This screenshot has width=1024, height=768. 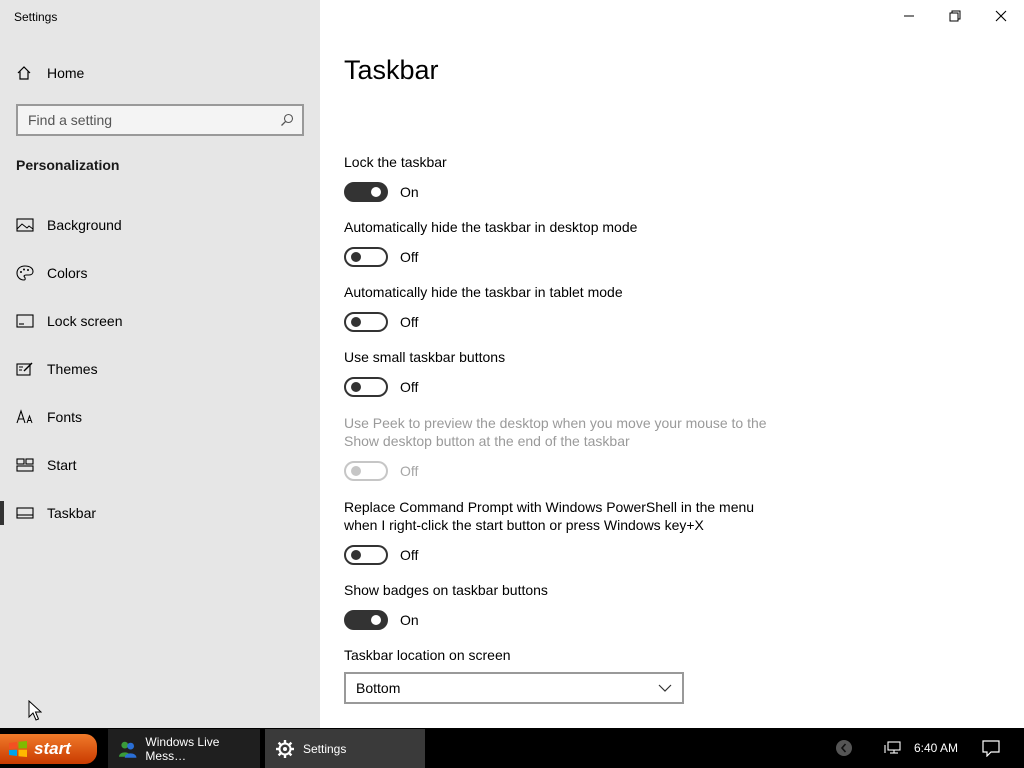 What do you see at coordinates (160, 273) in the screenshot?
I see `sidebar-item-colors: Colors` at bounding box center [160, 273].